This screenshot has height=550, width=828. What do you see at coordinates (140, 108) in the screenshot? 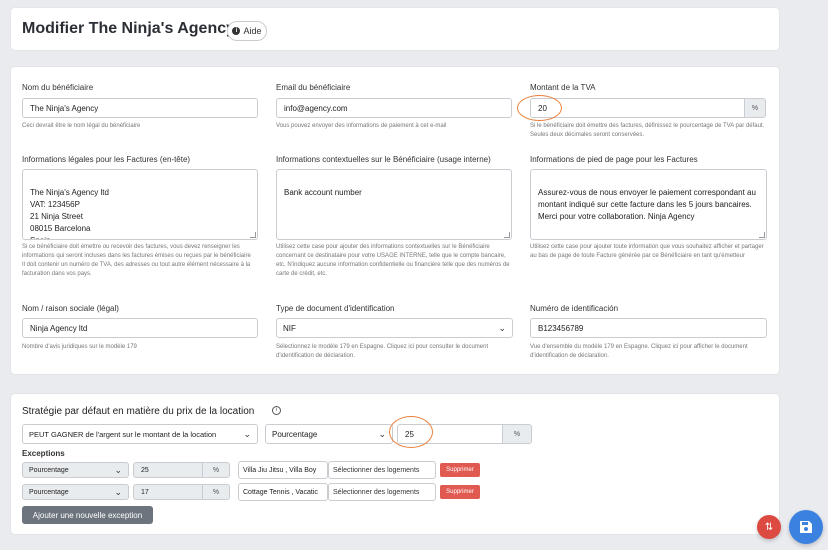
I see `name-input: The Ninja's Agency` at bounding box center [140, 108].